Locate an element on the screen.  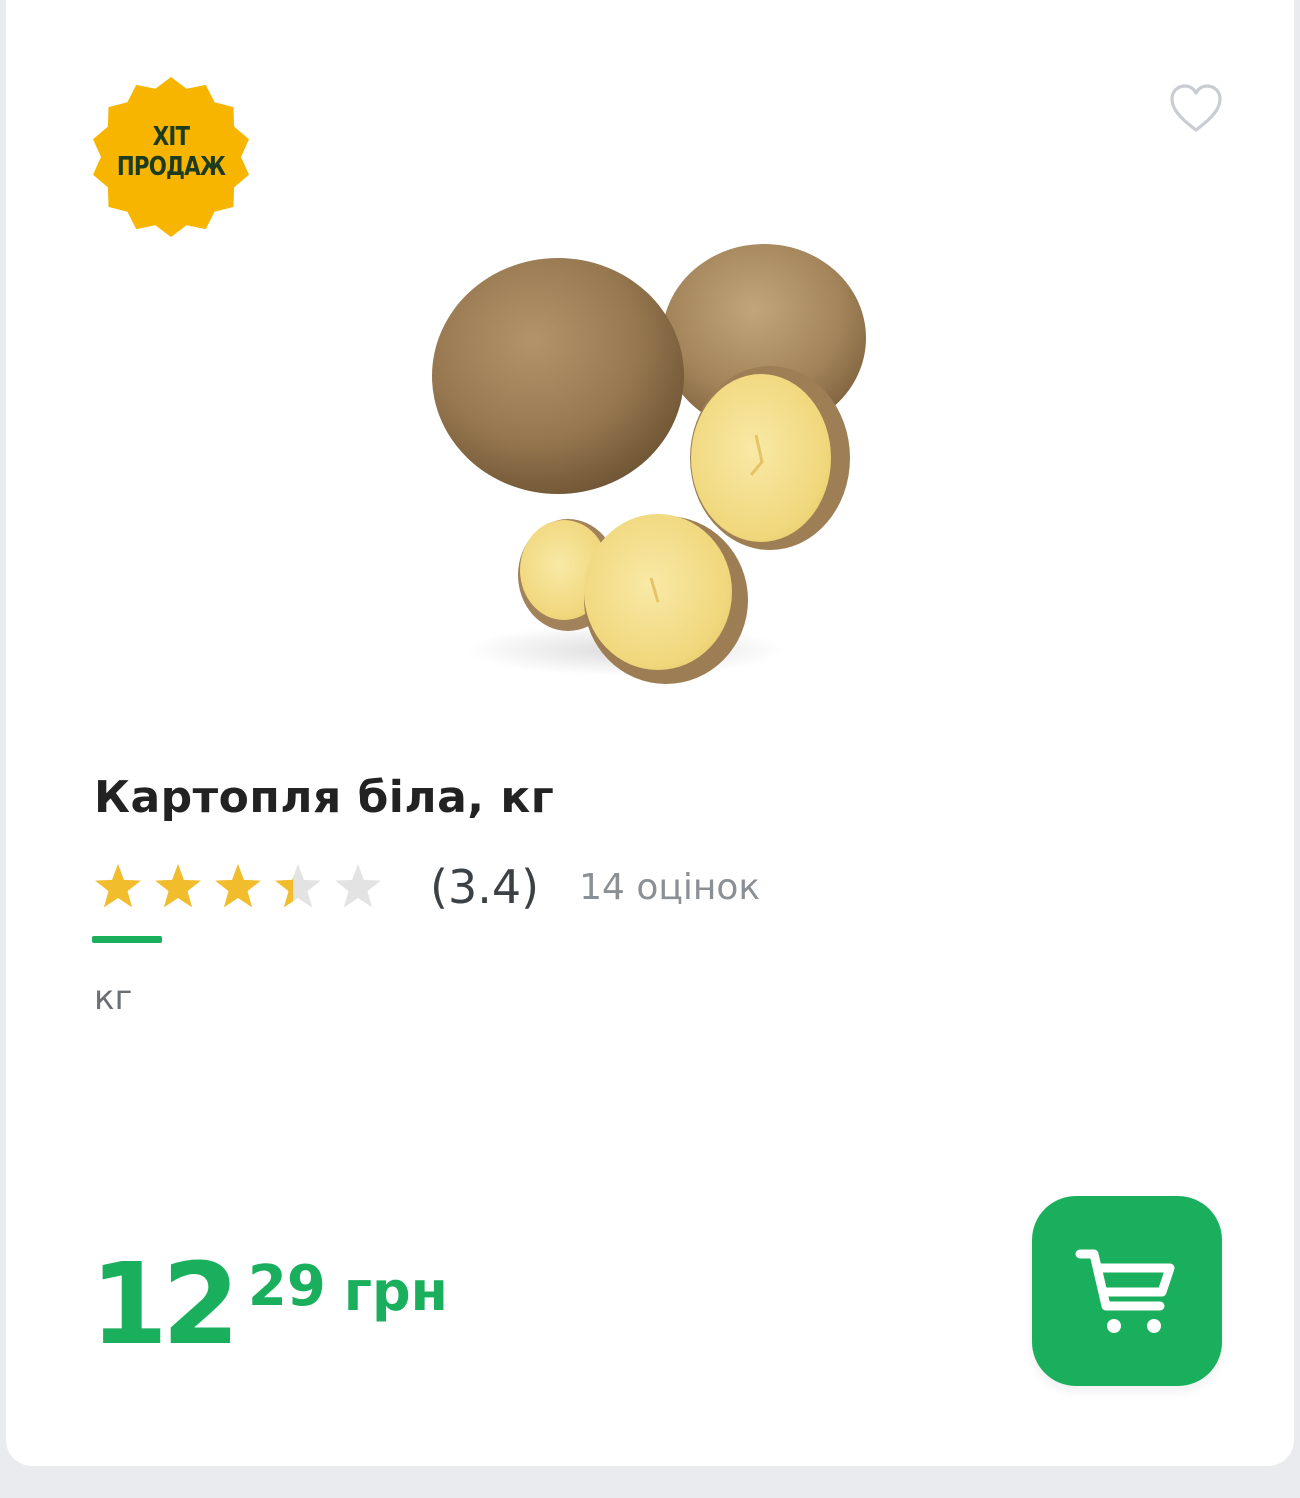
product-image is located at coordinates (646, 465).